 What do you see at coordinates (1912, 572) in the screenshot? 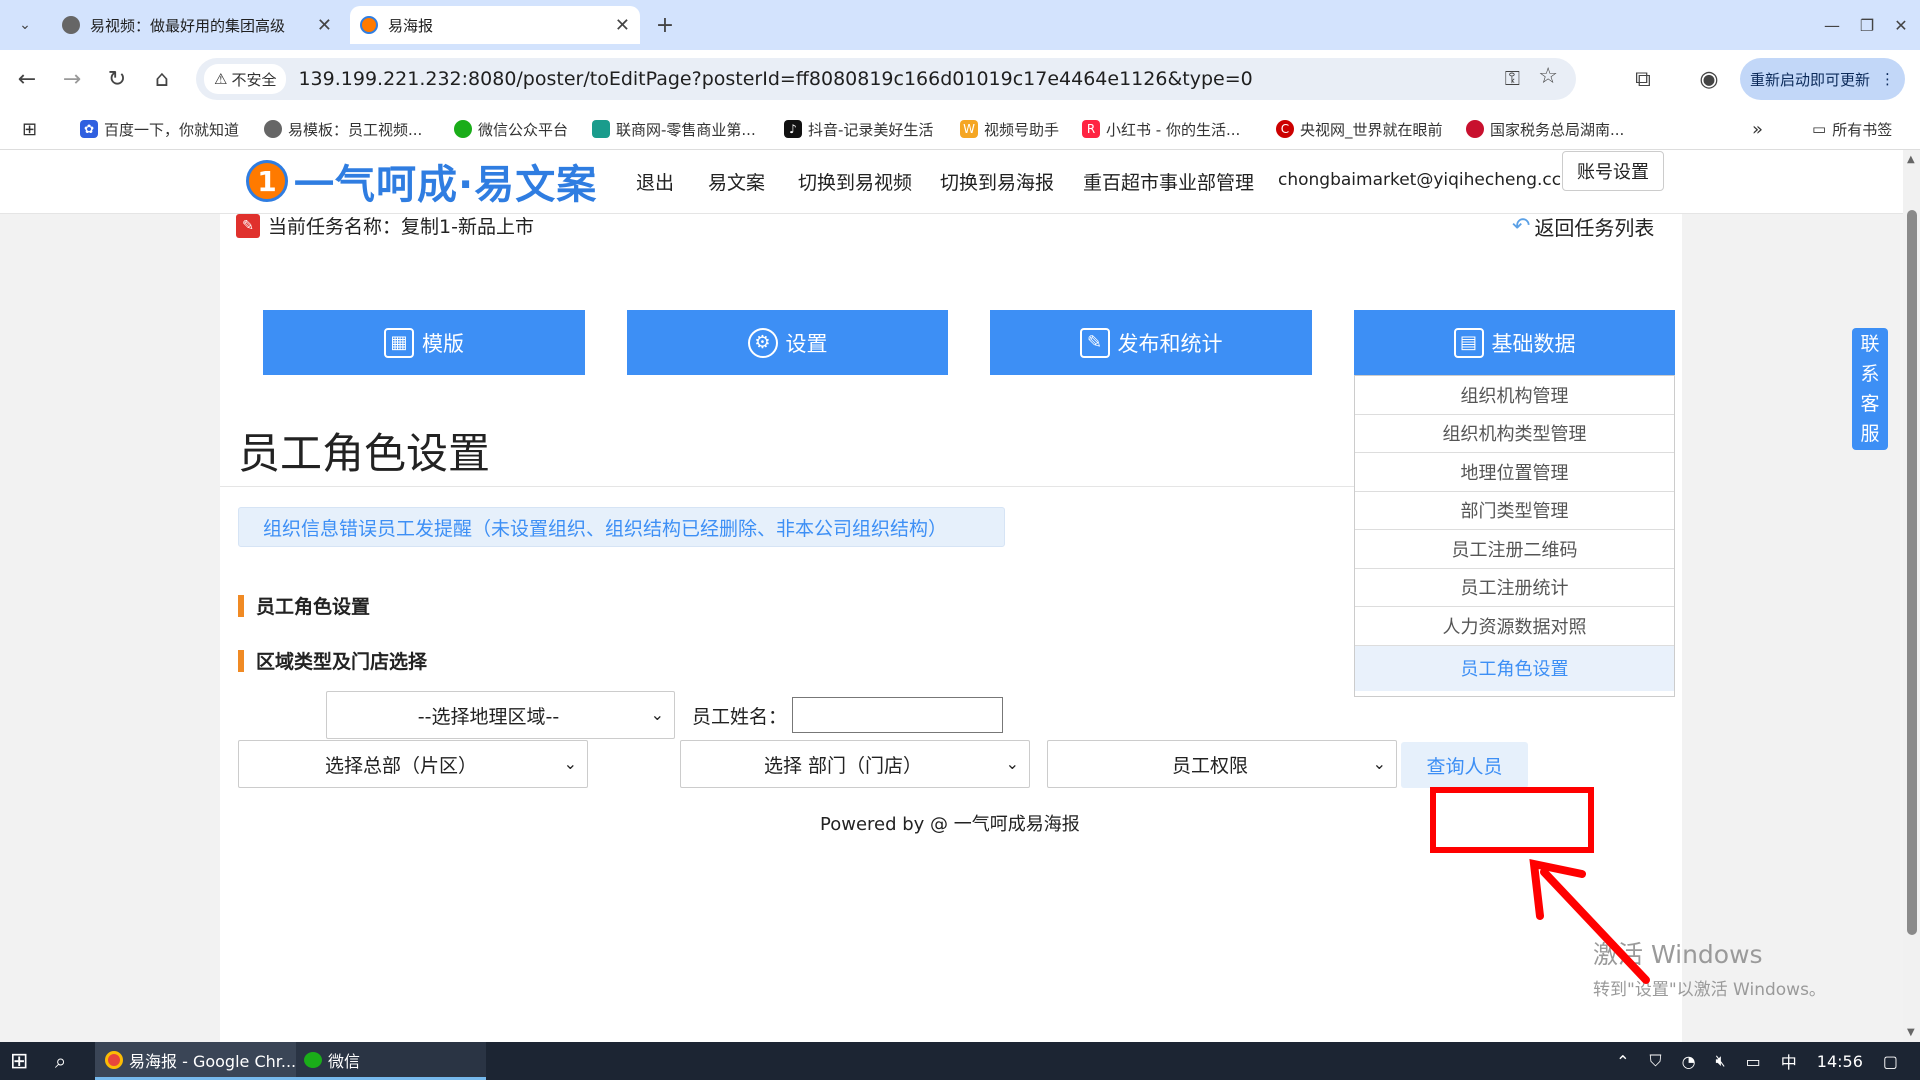
I see `scrollbar-thumb` at bounding box center [1912, 572].